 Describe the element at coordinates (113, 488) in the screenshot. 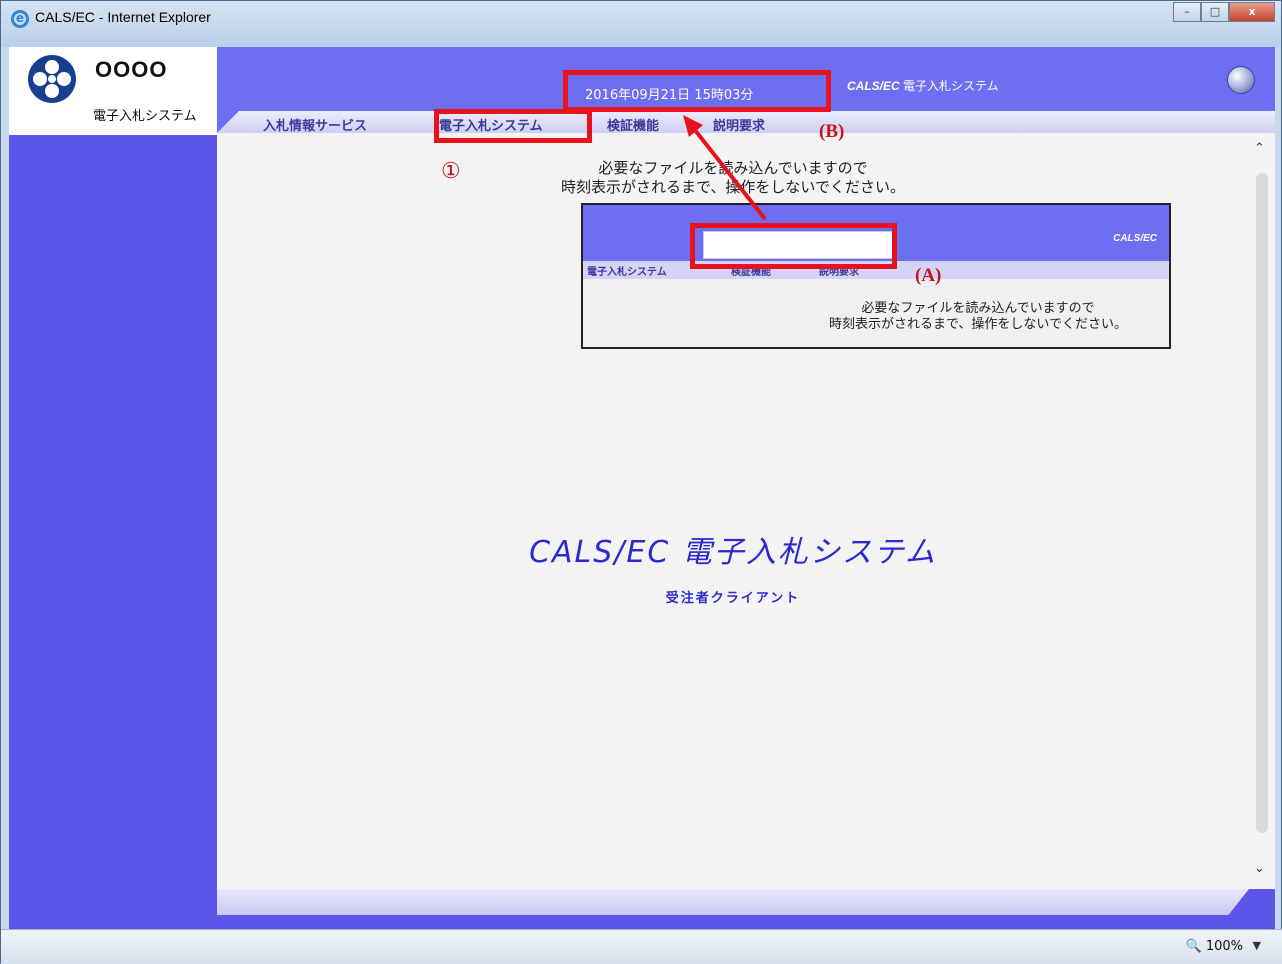

I see `left-pane: OOOO 電子入札システム` at that location.